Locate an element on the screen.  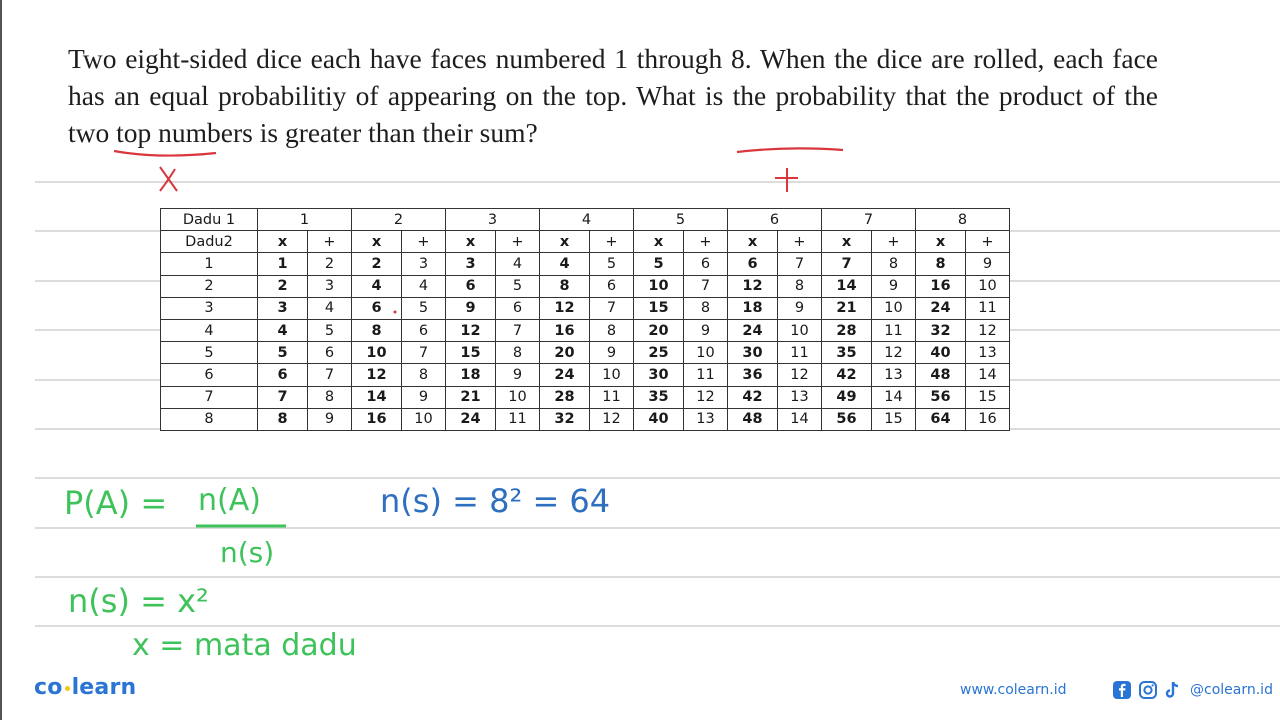
logo-right-text: learn is located at coordinates (104, 687).